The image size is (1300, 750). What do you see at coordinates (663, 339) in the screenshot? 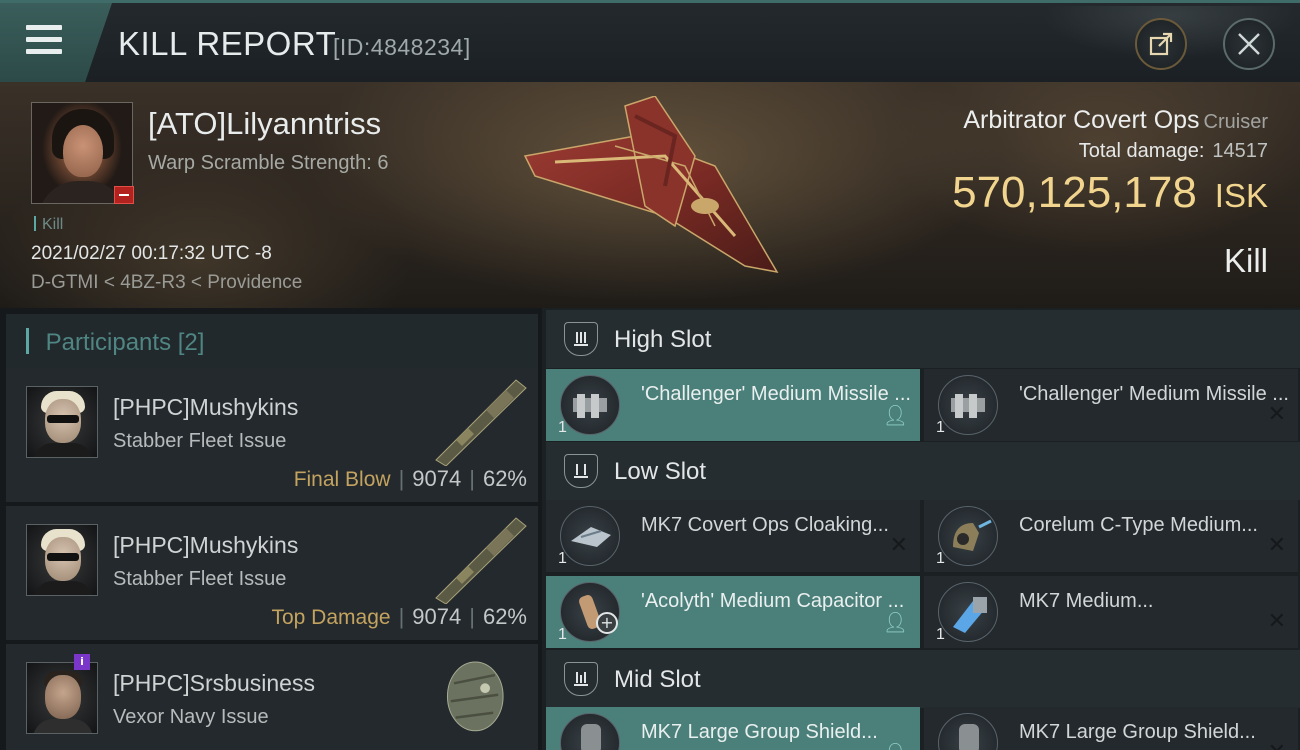
I see `high-slot-title: High Slot` at bounding box center [663, 339].